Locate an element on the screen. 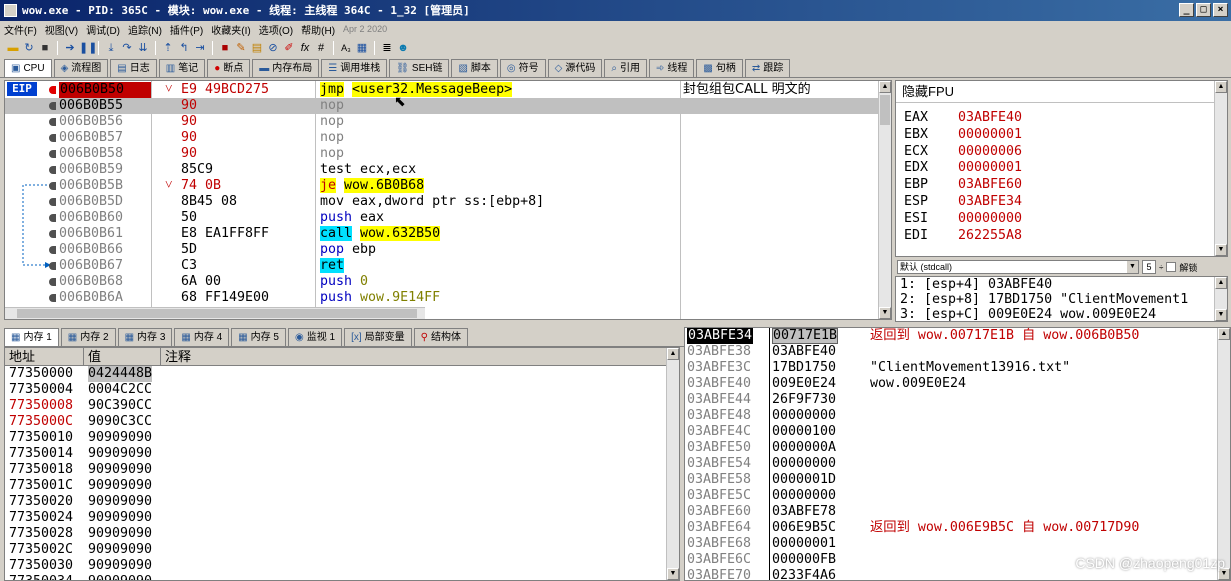  stack-row: 03ABFE44 26F9F730 is located at coordinates (957, 400).